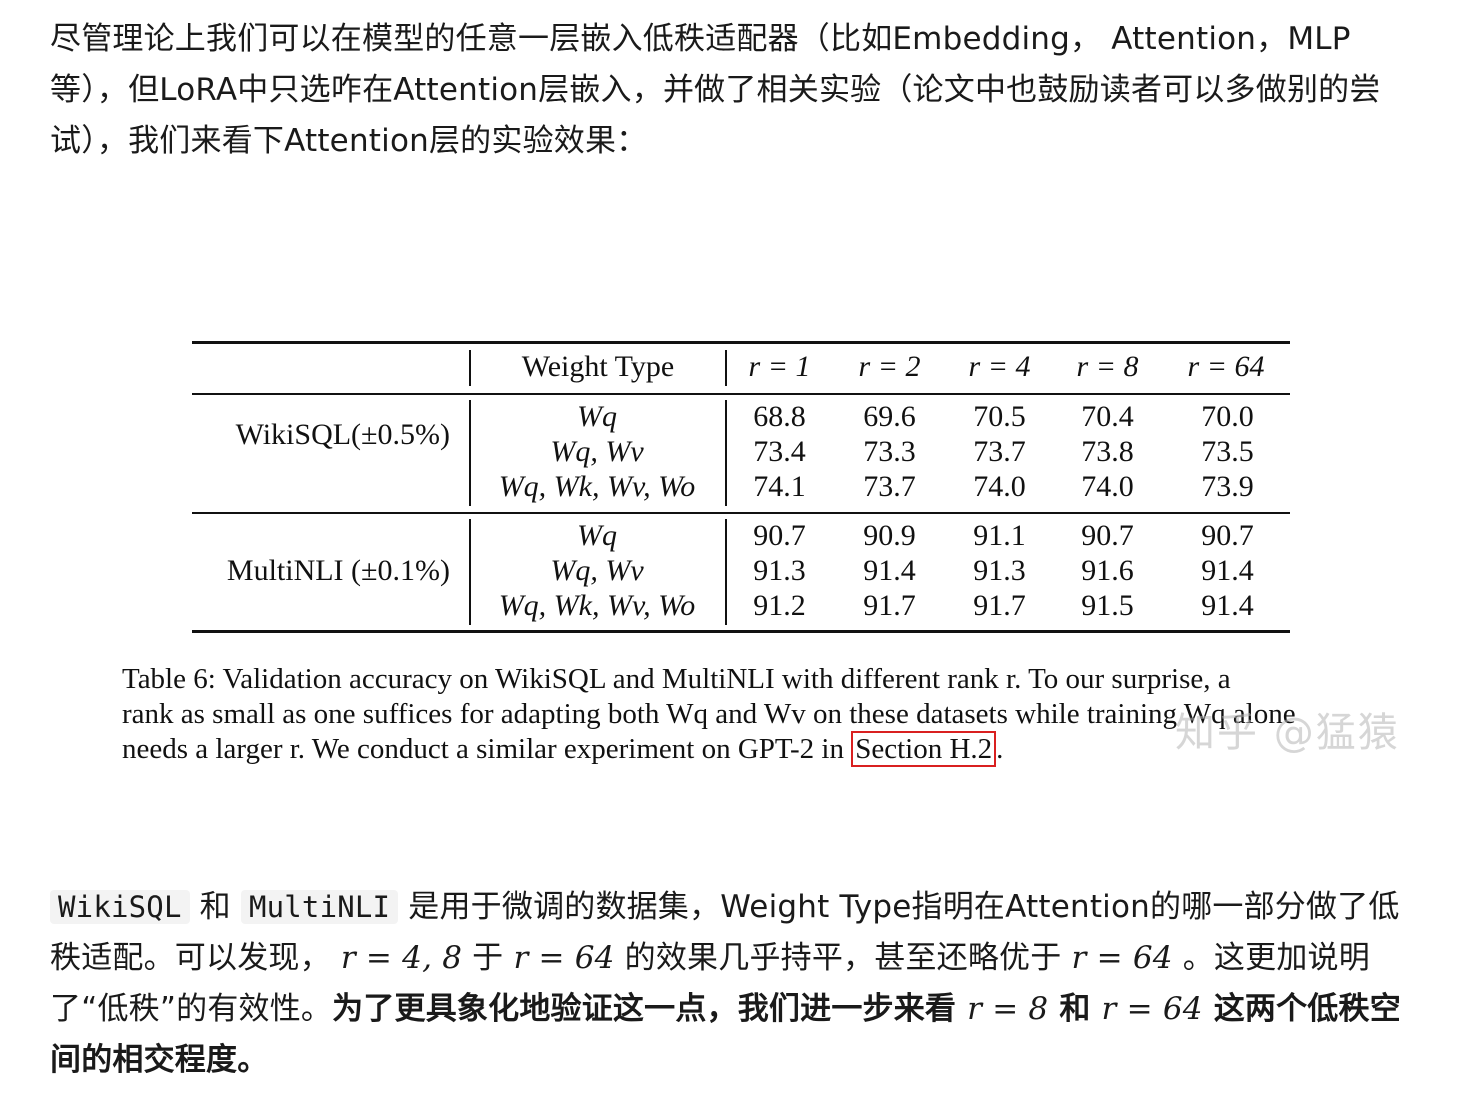 The image size is (1458, 1098). What do you see at coordinates (1075, 1009) in the screenshot?
I see `bold-text: 和` at bounding box center [1075, 1009].